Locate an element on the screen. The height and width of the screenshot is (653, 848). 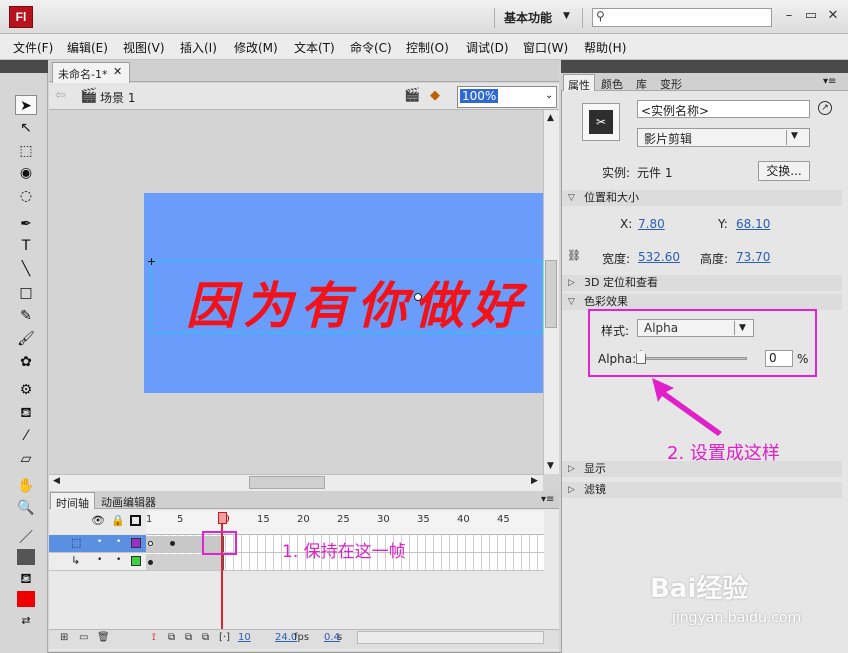
onion-outline-icon: ⧉ is located at coordinates (188, 637).